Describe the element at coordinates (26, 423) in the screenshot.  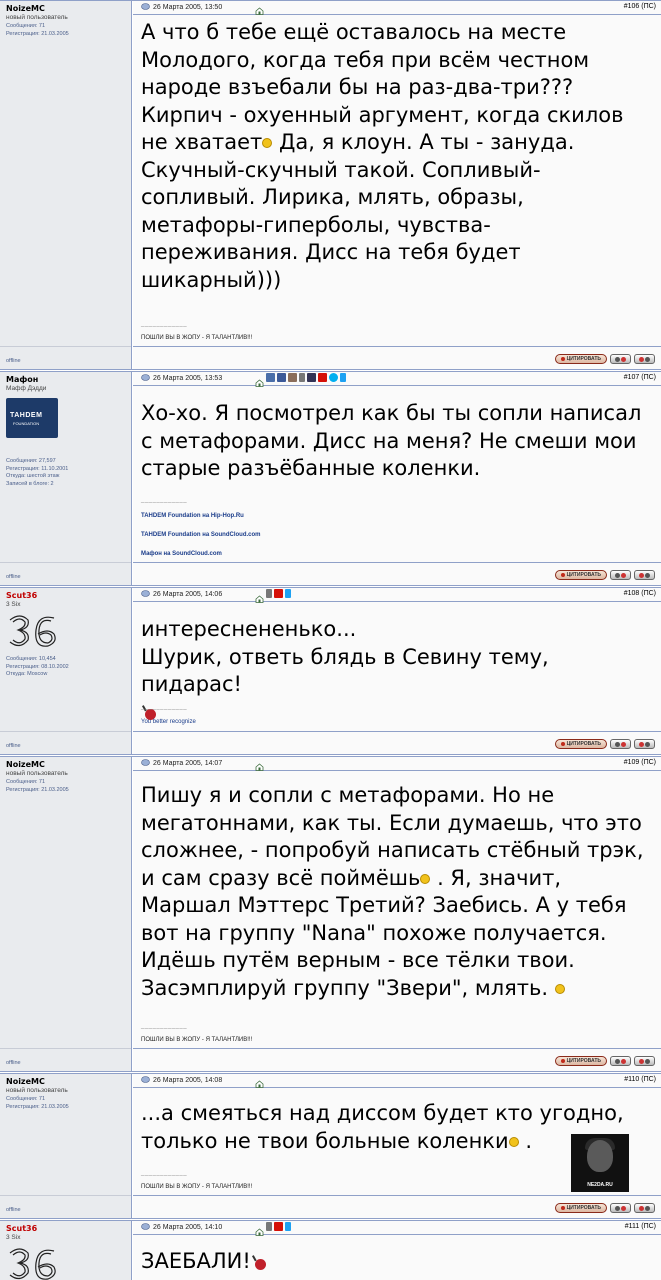
I see `avatar-subtext: FOUNDATION` at that location.